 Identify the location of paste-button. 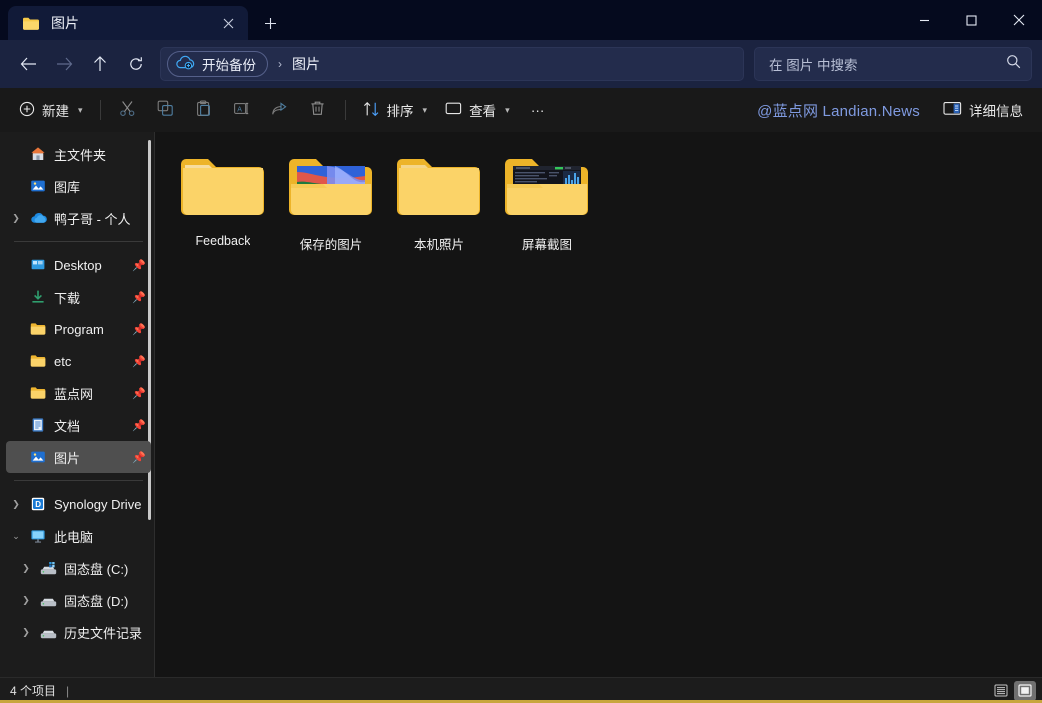
(204, 110).